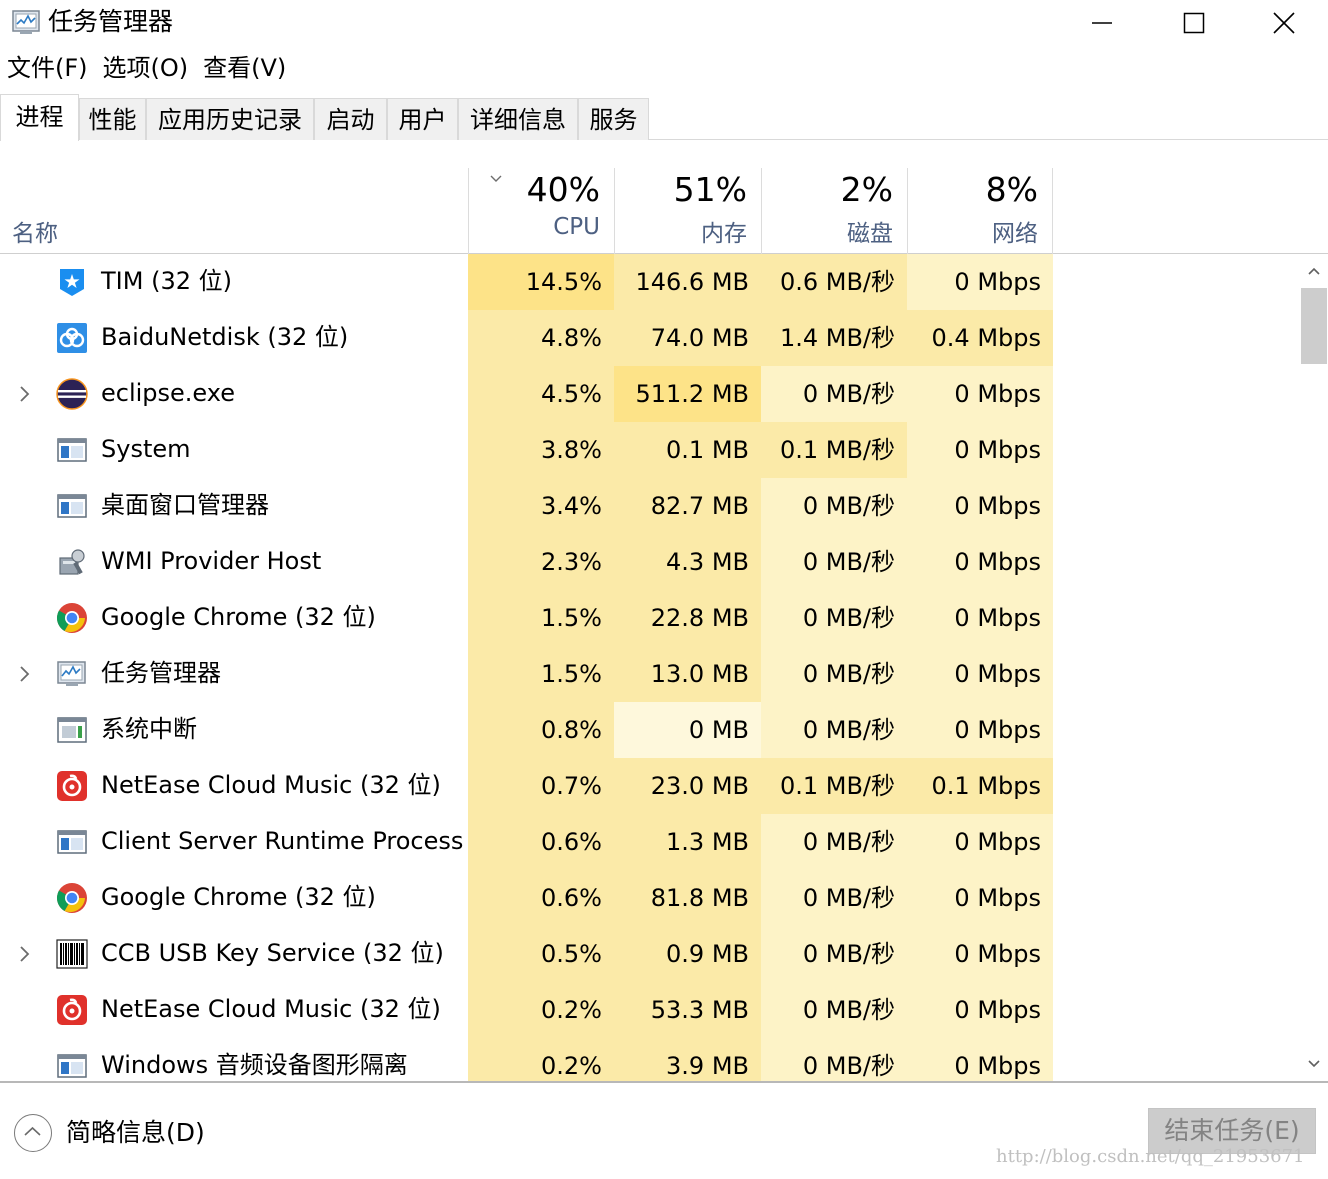 This screenshot has height=1179, width=1328. Describe the element at coordinates (422, 119) in the screenshot. I see `tab-users: 用户` at that location.